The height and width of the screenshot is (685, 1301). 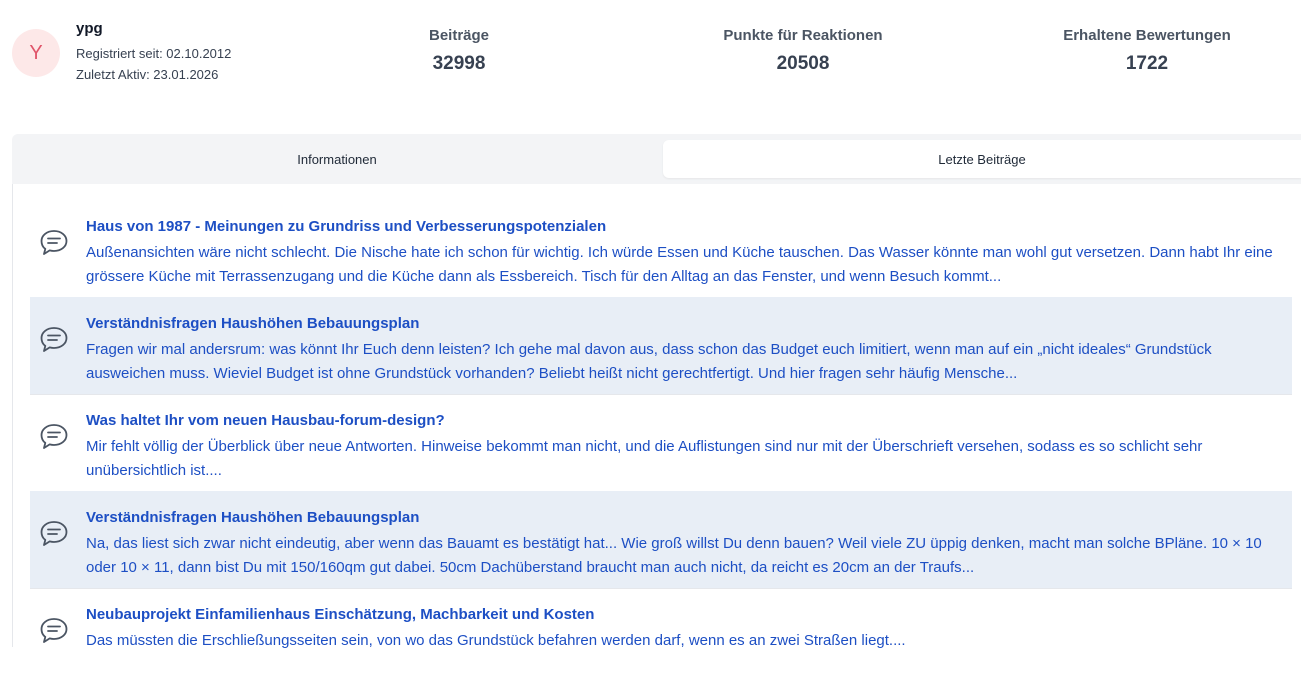 I want to click on profile-tabs: Informationen Letzte Beiträge, so click(x=656, y=159).